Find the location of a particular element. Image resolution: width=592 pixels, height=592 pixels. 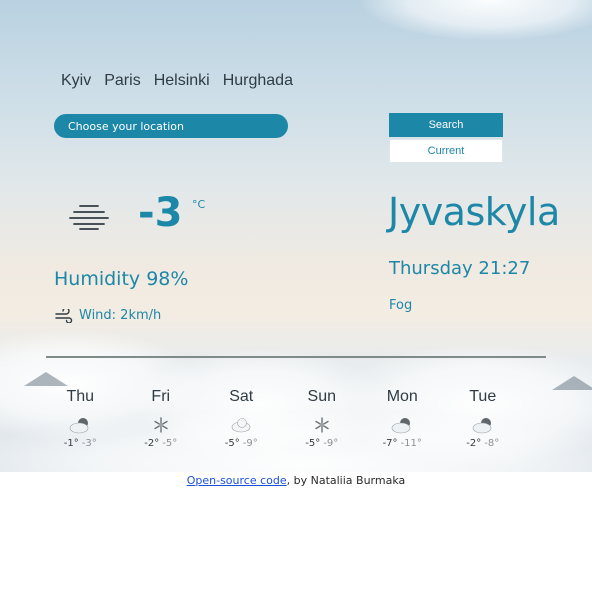

city-shortcuts: Kyiv Paris Helsinki Hurghada is located at coordinates (177, 81).